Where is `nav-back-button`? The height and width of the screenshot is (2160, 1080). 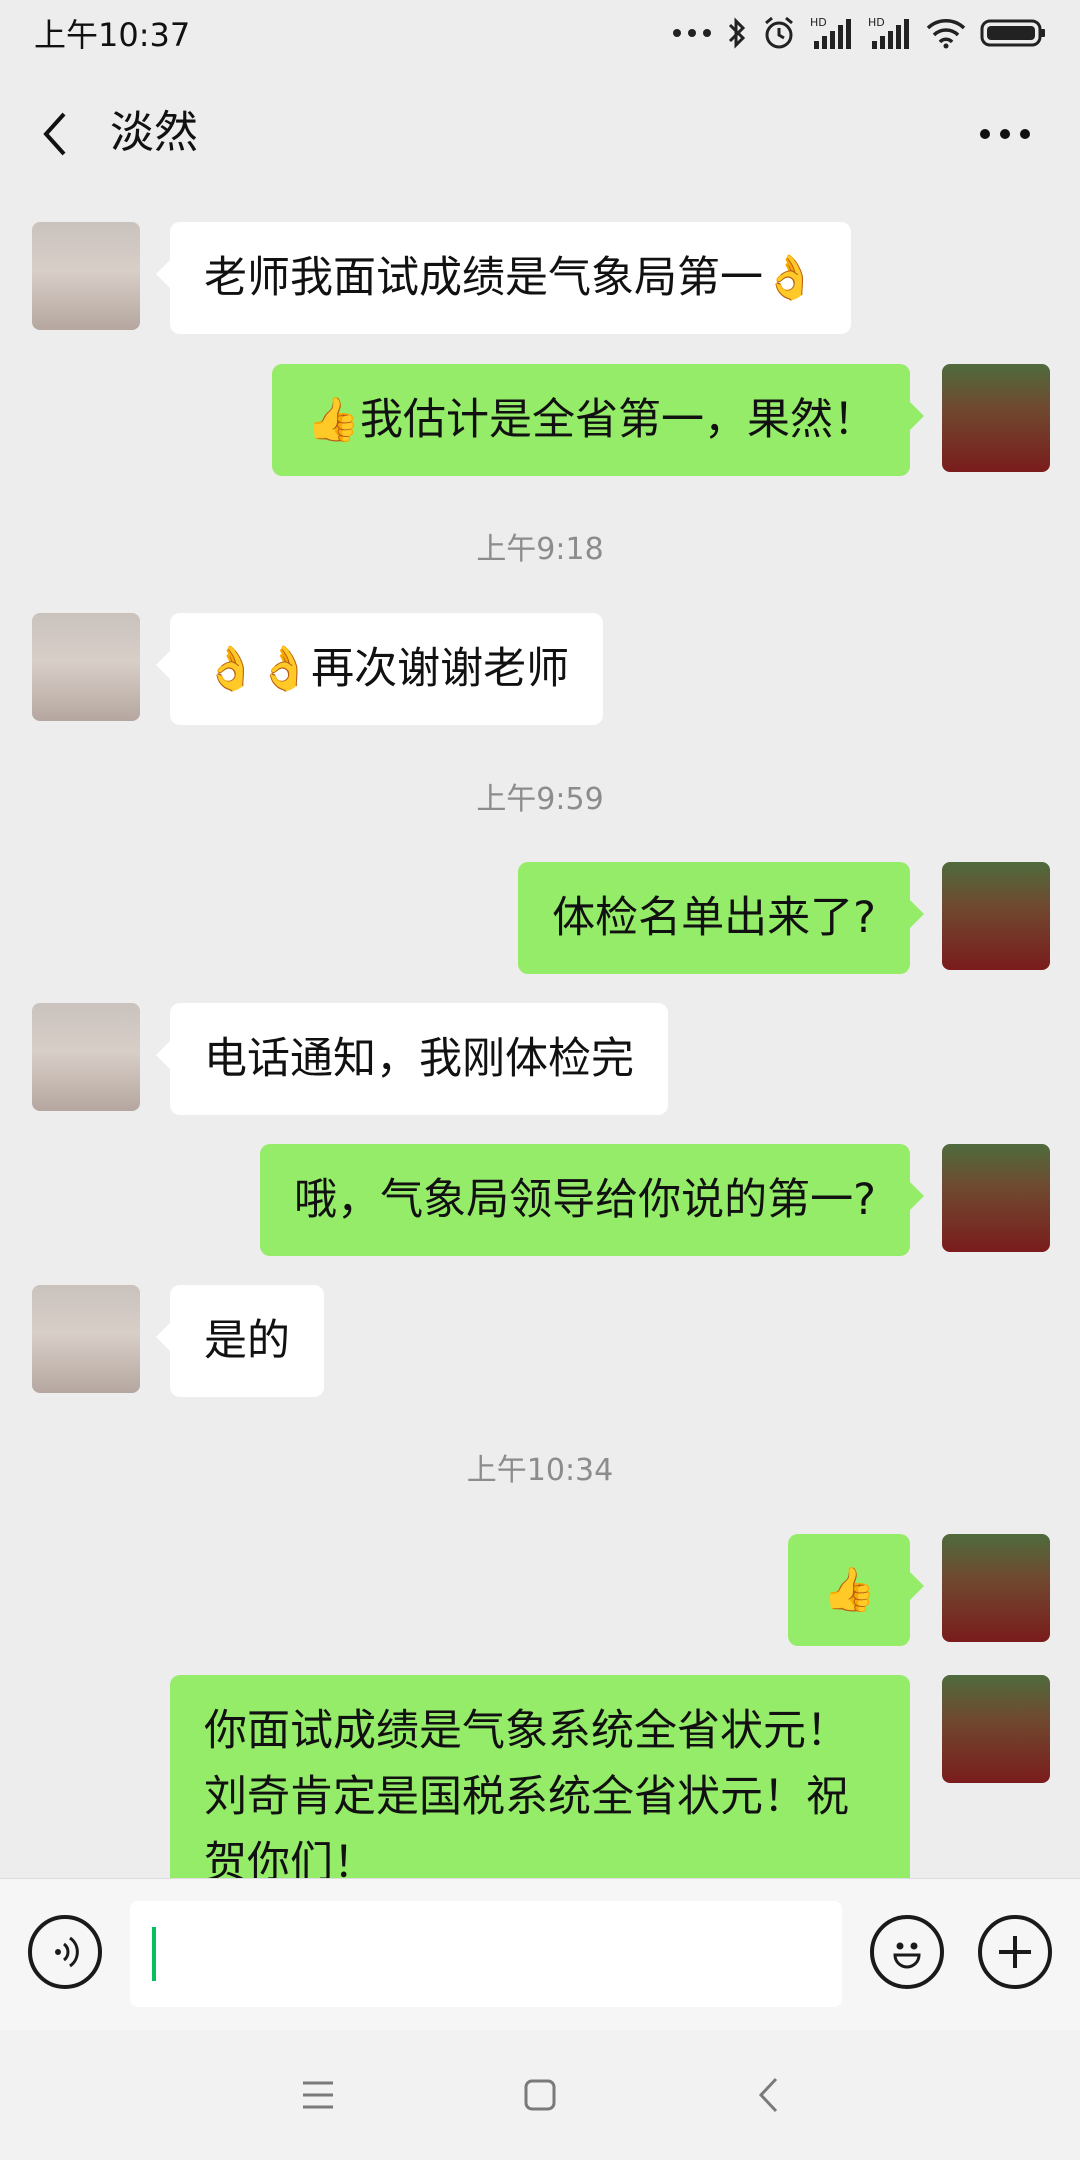 nav-back-button is located at coordinates (768, 2095).